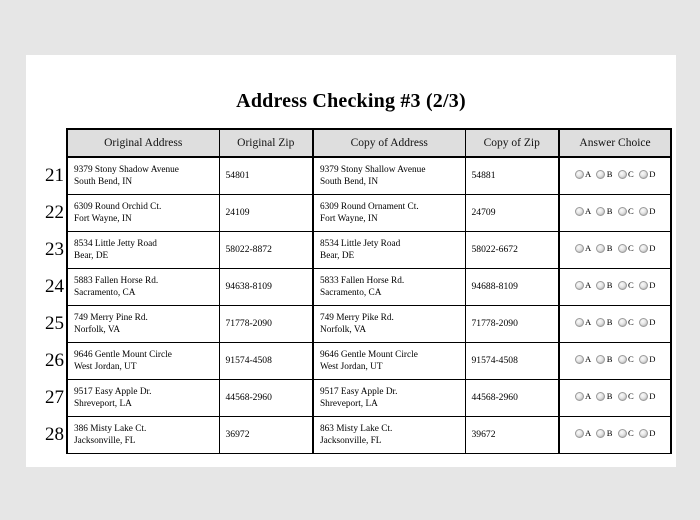 The image size is (700, 520). I want to click on column-header-original-zip: Original Zip, so click(266, 143).